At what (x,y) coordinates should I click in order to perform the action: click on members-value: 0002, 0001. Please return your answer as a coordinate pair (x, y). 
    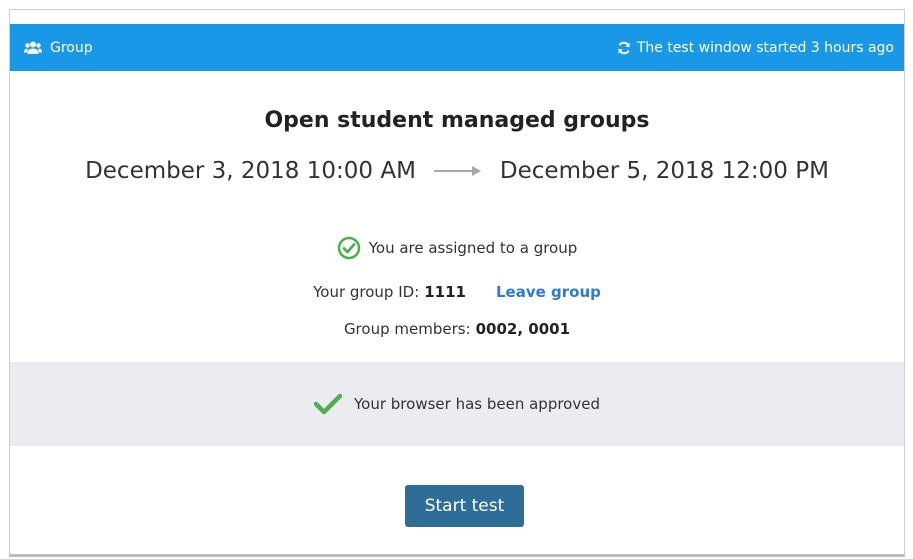
    Looking at the image, I should click on (523, 329).